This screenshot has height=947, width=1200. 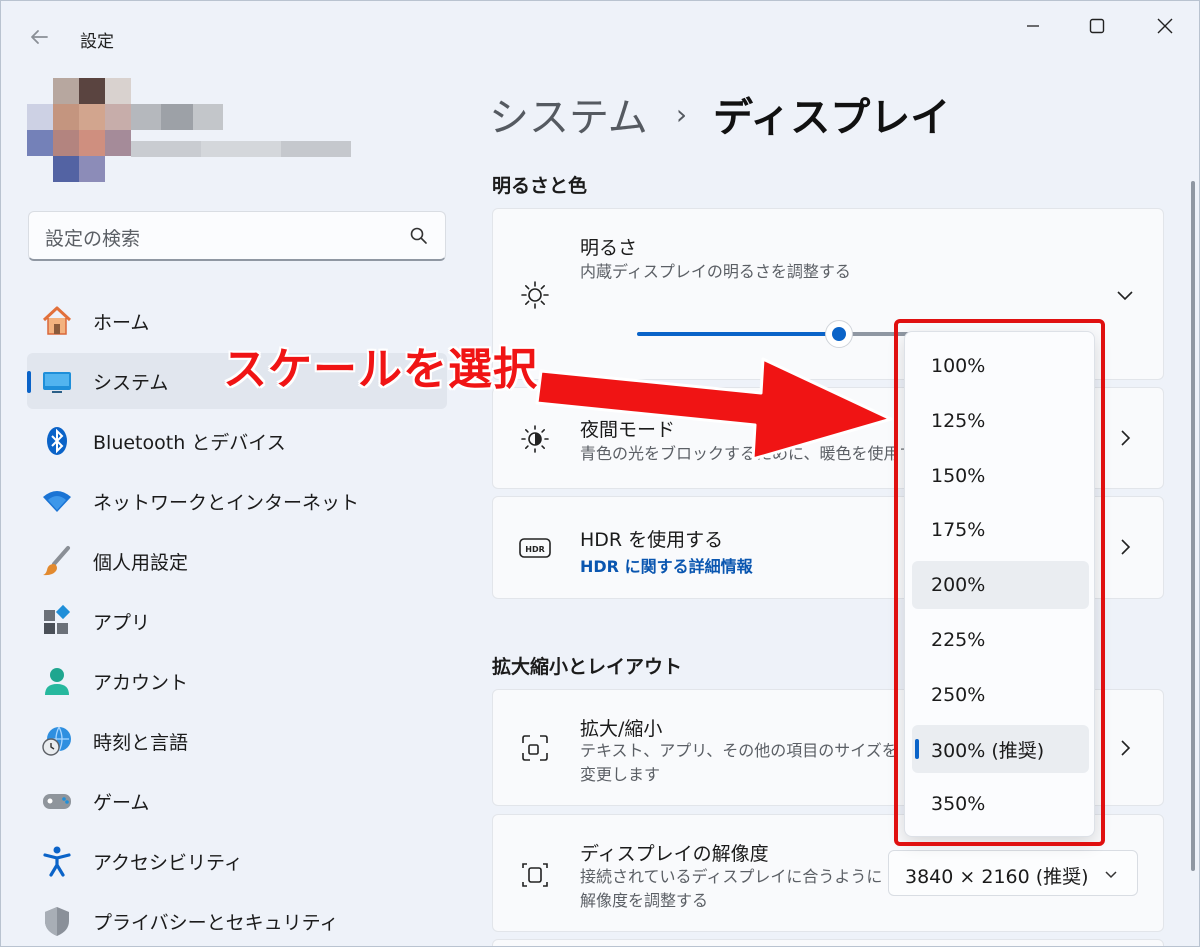 What do you see at coordinates (79, 130) in the screenshot?
I see `avatar` at bounding box center [79, 130].